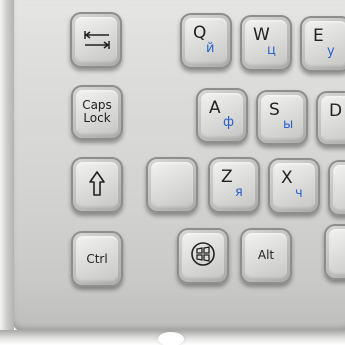 This screenshot has height=345, width=345. I want to click on key-q-secondary: й, so click(210, 48).